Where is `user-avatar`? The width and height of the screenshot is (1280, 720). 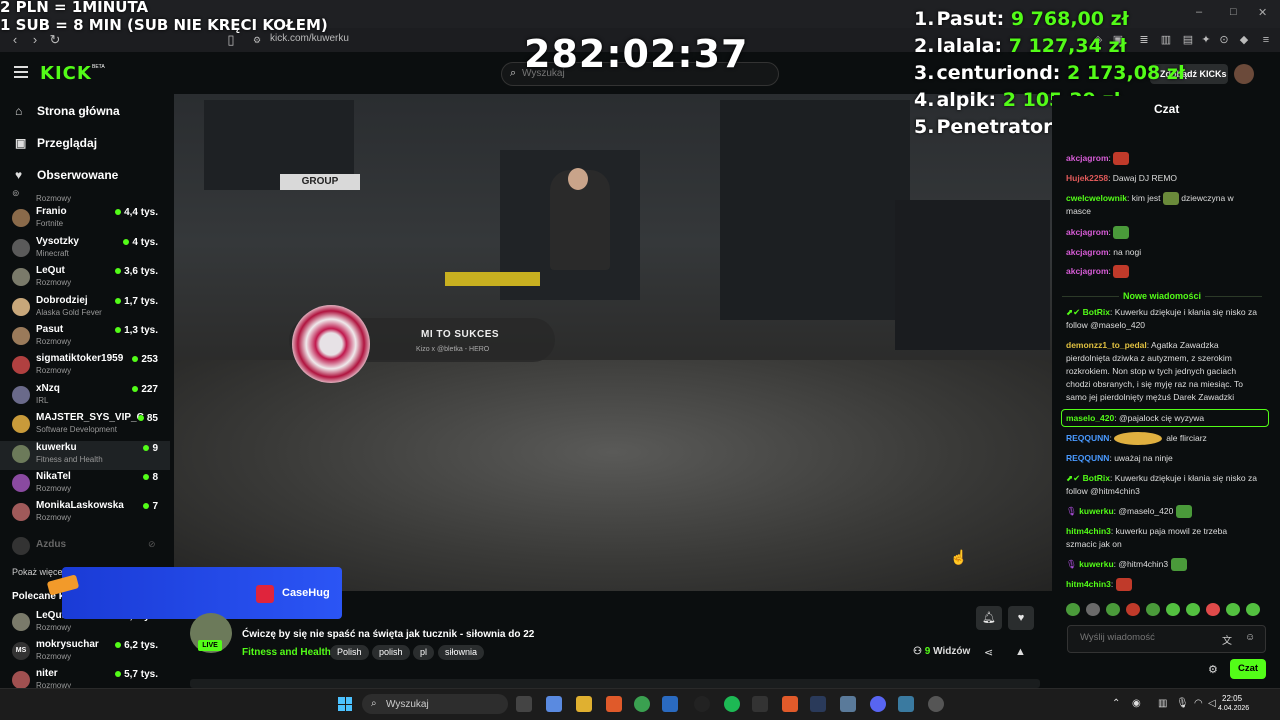
user-avatar is located at coordinates (1244, 74).